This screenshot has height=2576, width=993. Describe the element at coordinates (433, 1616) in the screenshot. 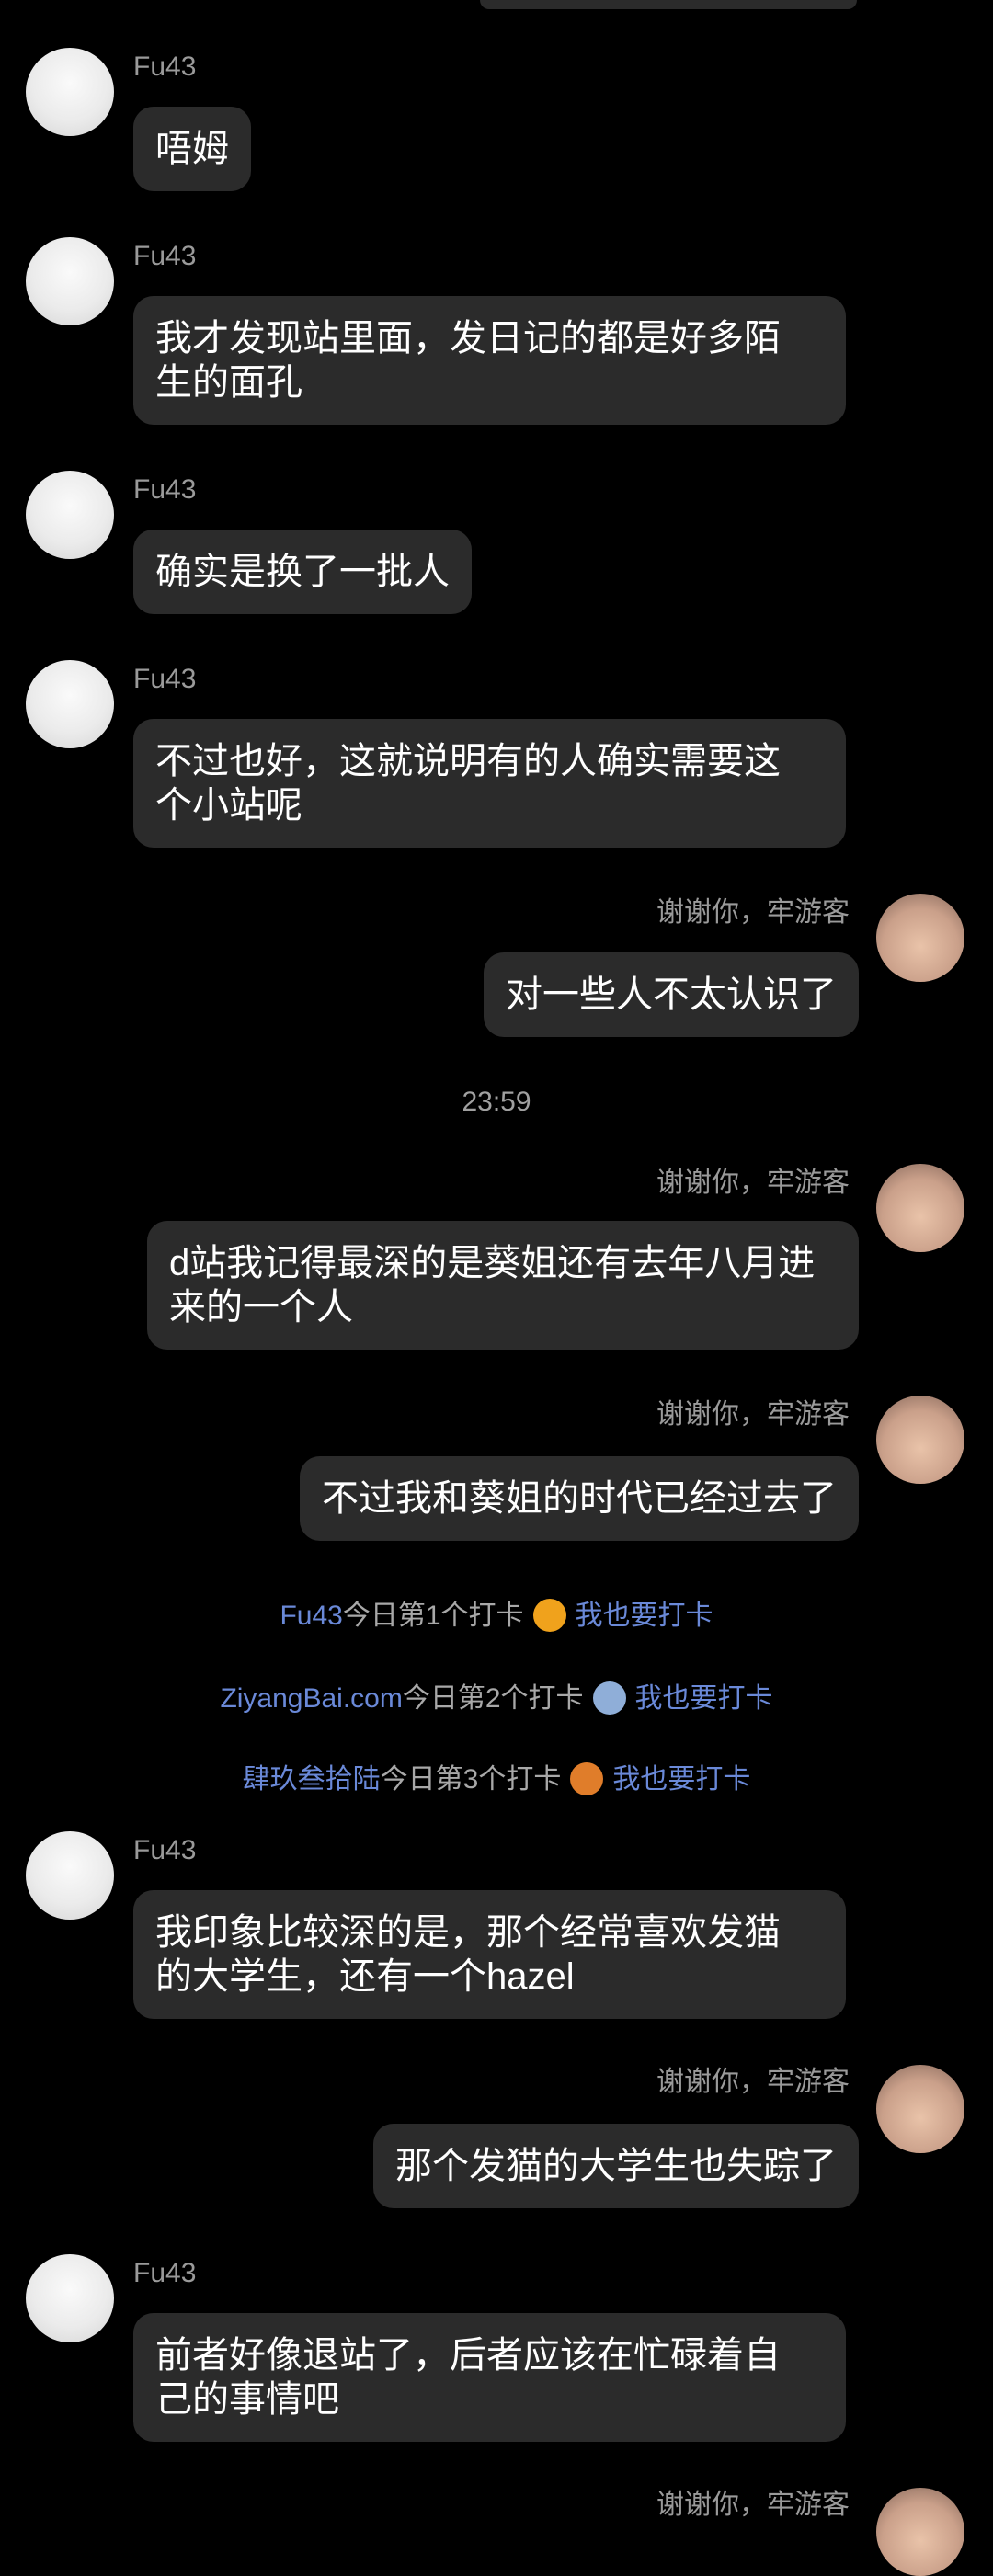

I see `checkin-text: 今日第1个打卡` at that location.